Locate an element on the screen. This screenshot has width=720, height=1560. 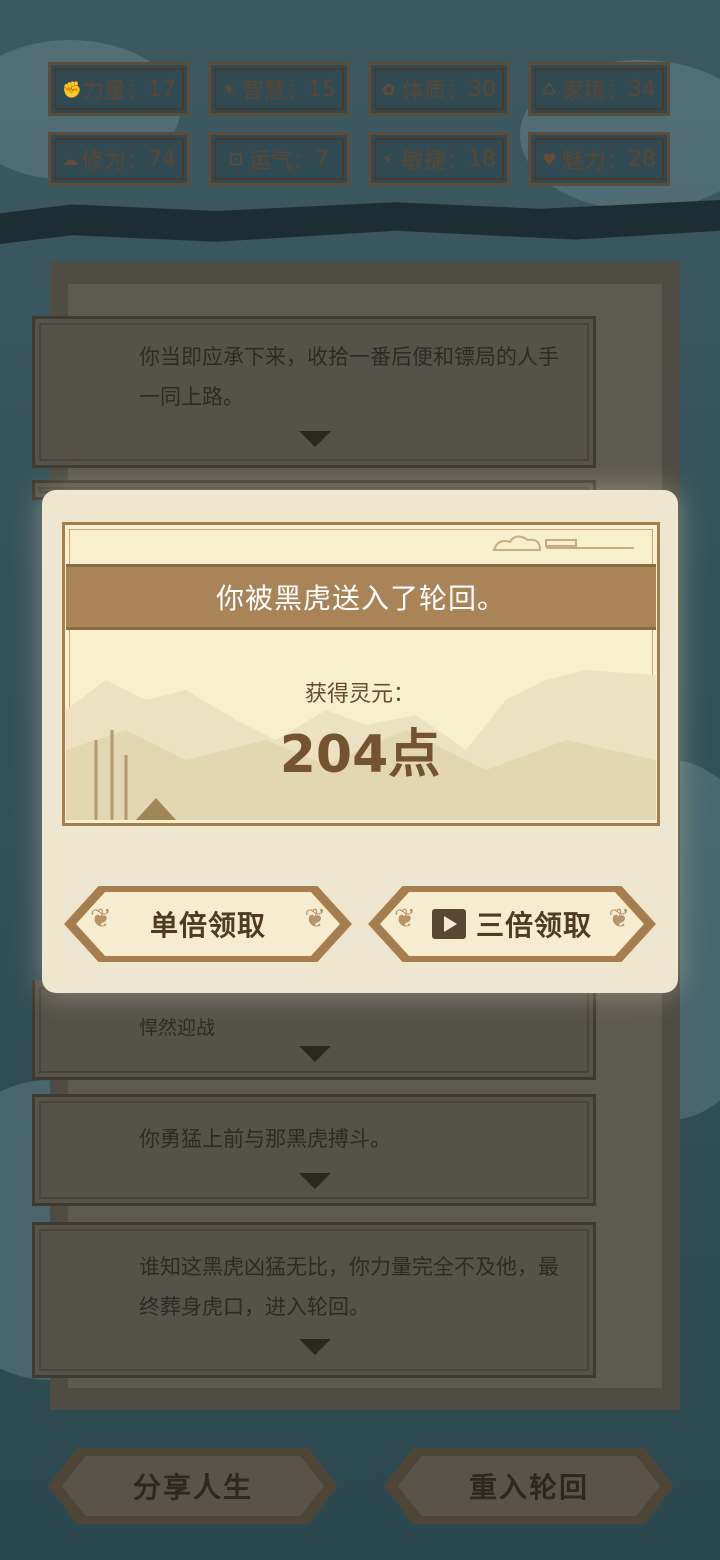
stat-label: 体质 is located at coordinates (423, 91).